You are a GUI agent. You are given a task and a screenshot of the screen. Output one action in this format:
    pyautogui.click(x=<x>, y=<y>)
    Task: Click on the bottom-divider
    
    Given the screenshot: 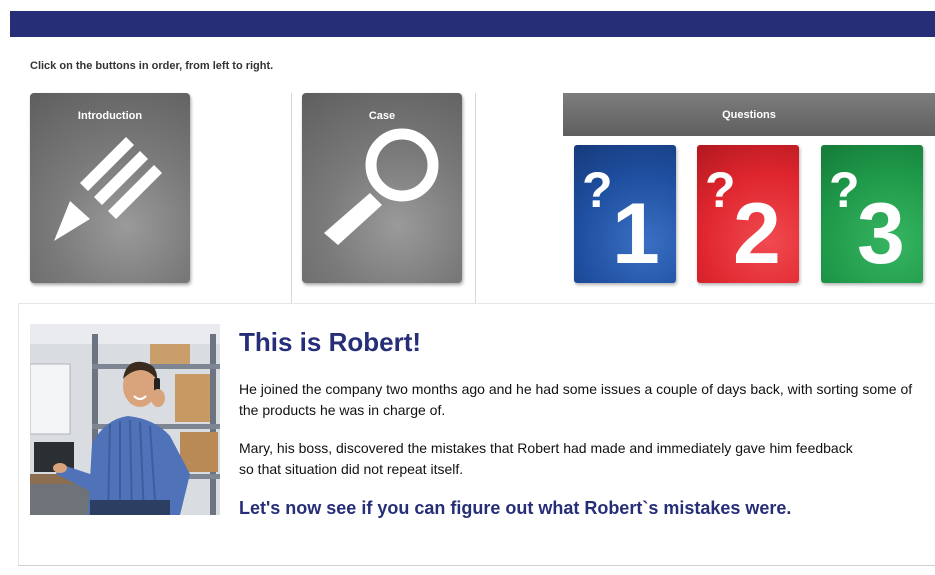 What is the action you would take?
    pyautogui.click(x=476, y=565)
    